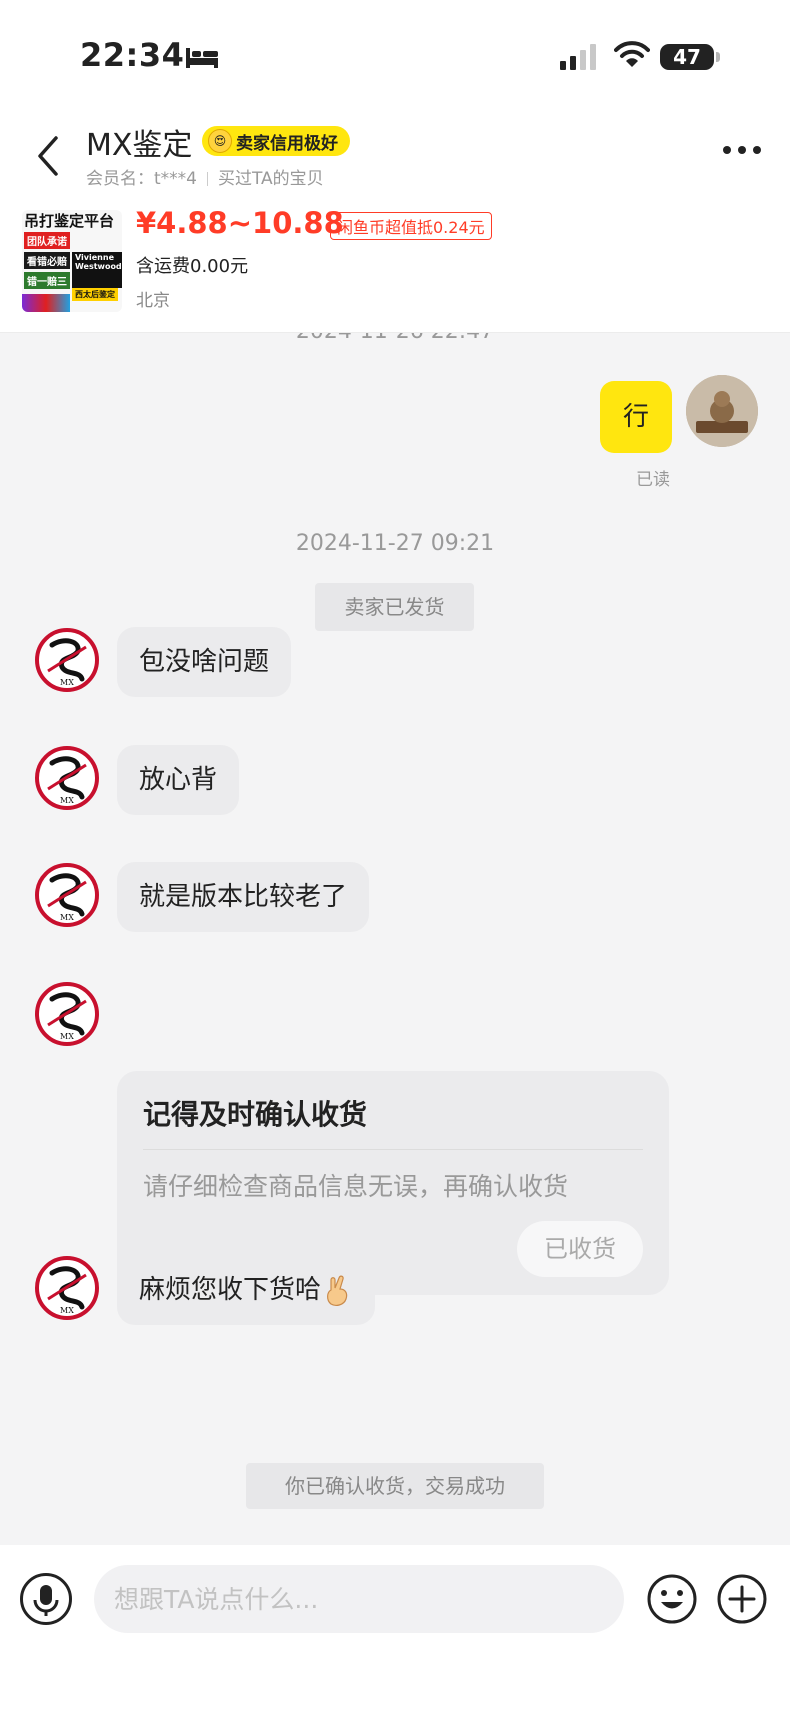 The width and height of the screenshot is (790, 1716). I want to click on bought-label: 买过TA的宝贝, so click(271, 179).